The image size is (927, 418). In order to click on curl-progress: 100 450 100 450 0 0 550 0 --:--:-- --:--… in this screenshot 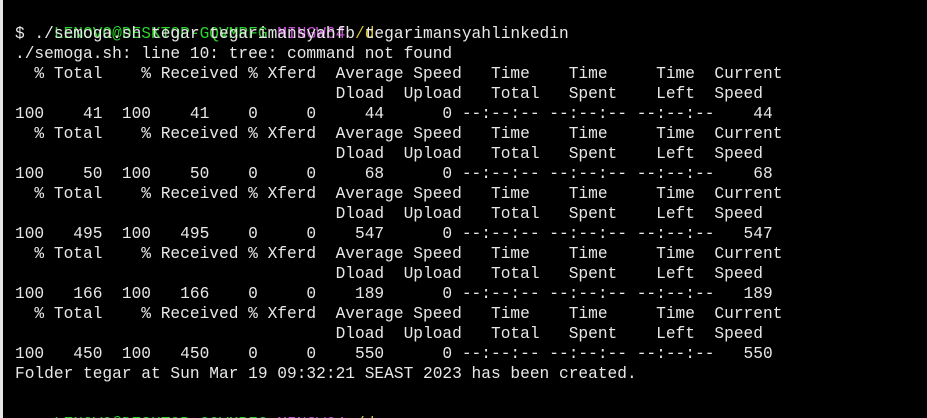, I will do `click(394, 354)`.